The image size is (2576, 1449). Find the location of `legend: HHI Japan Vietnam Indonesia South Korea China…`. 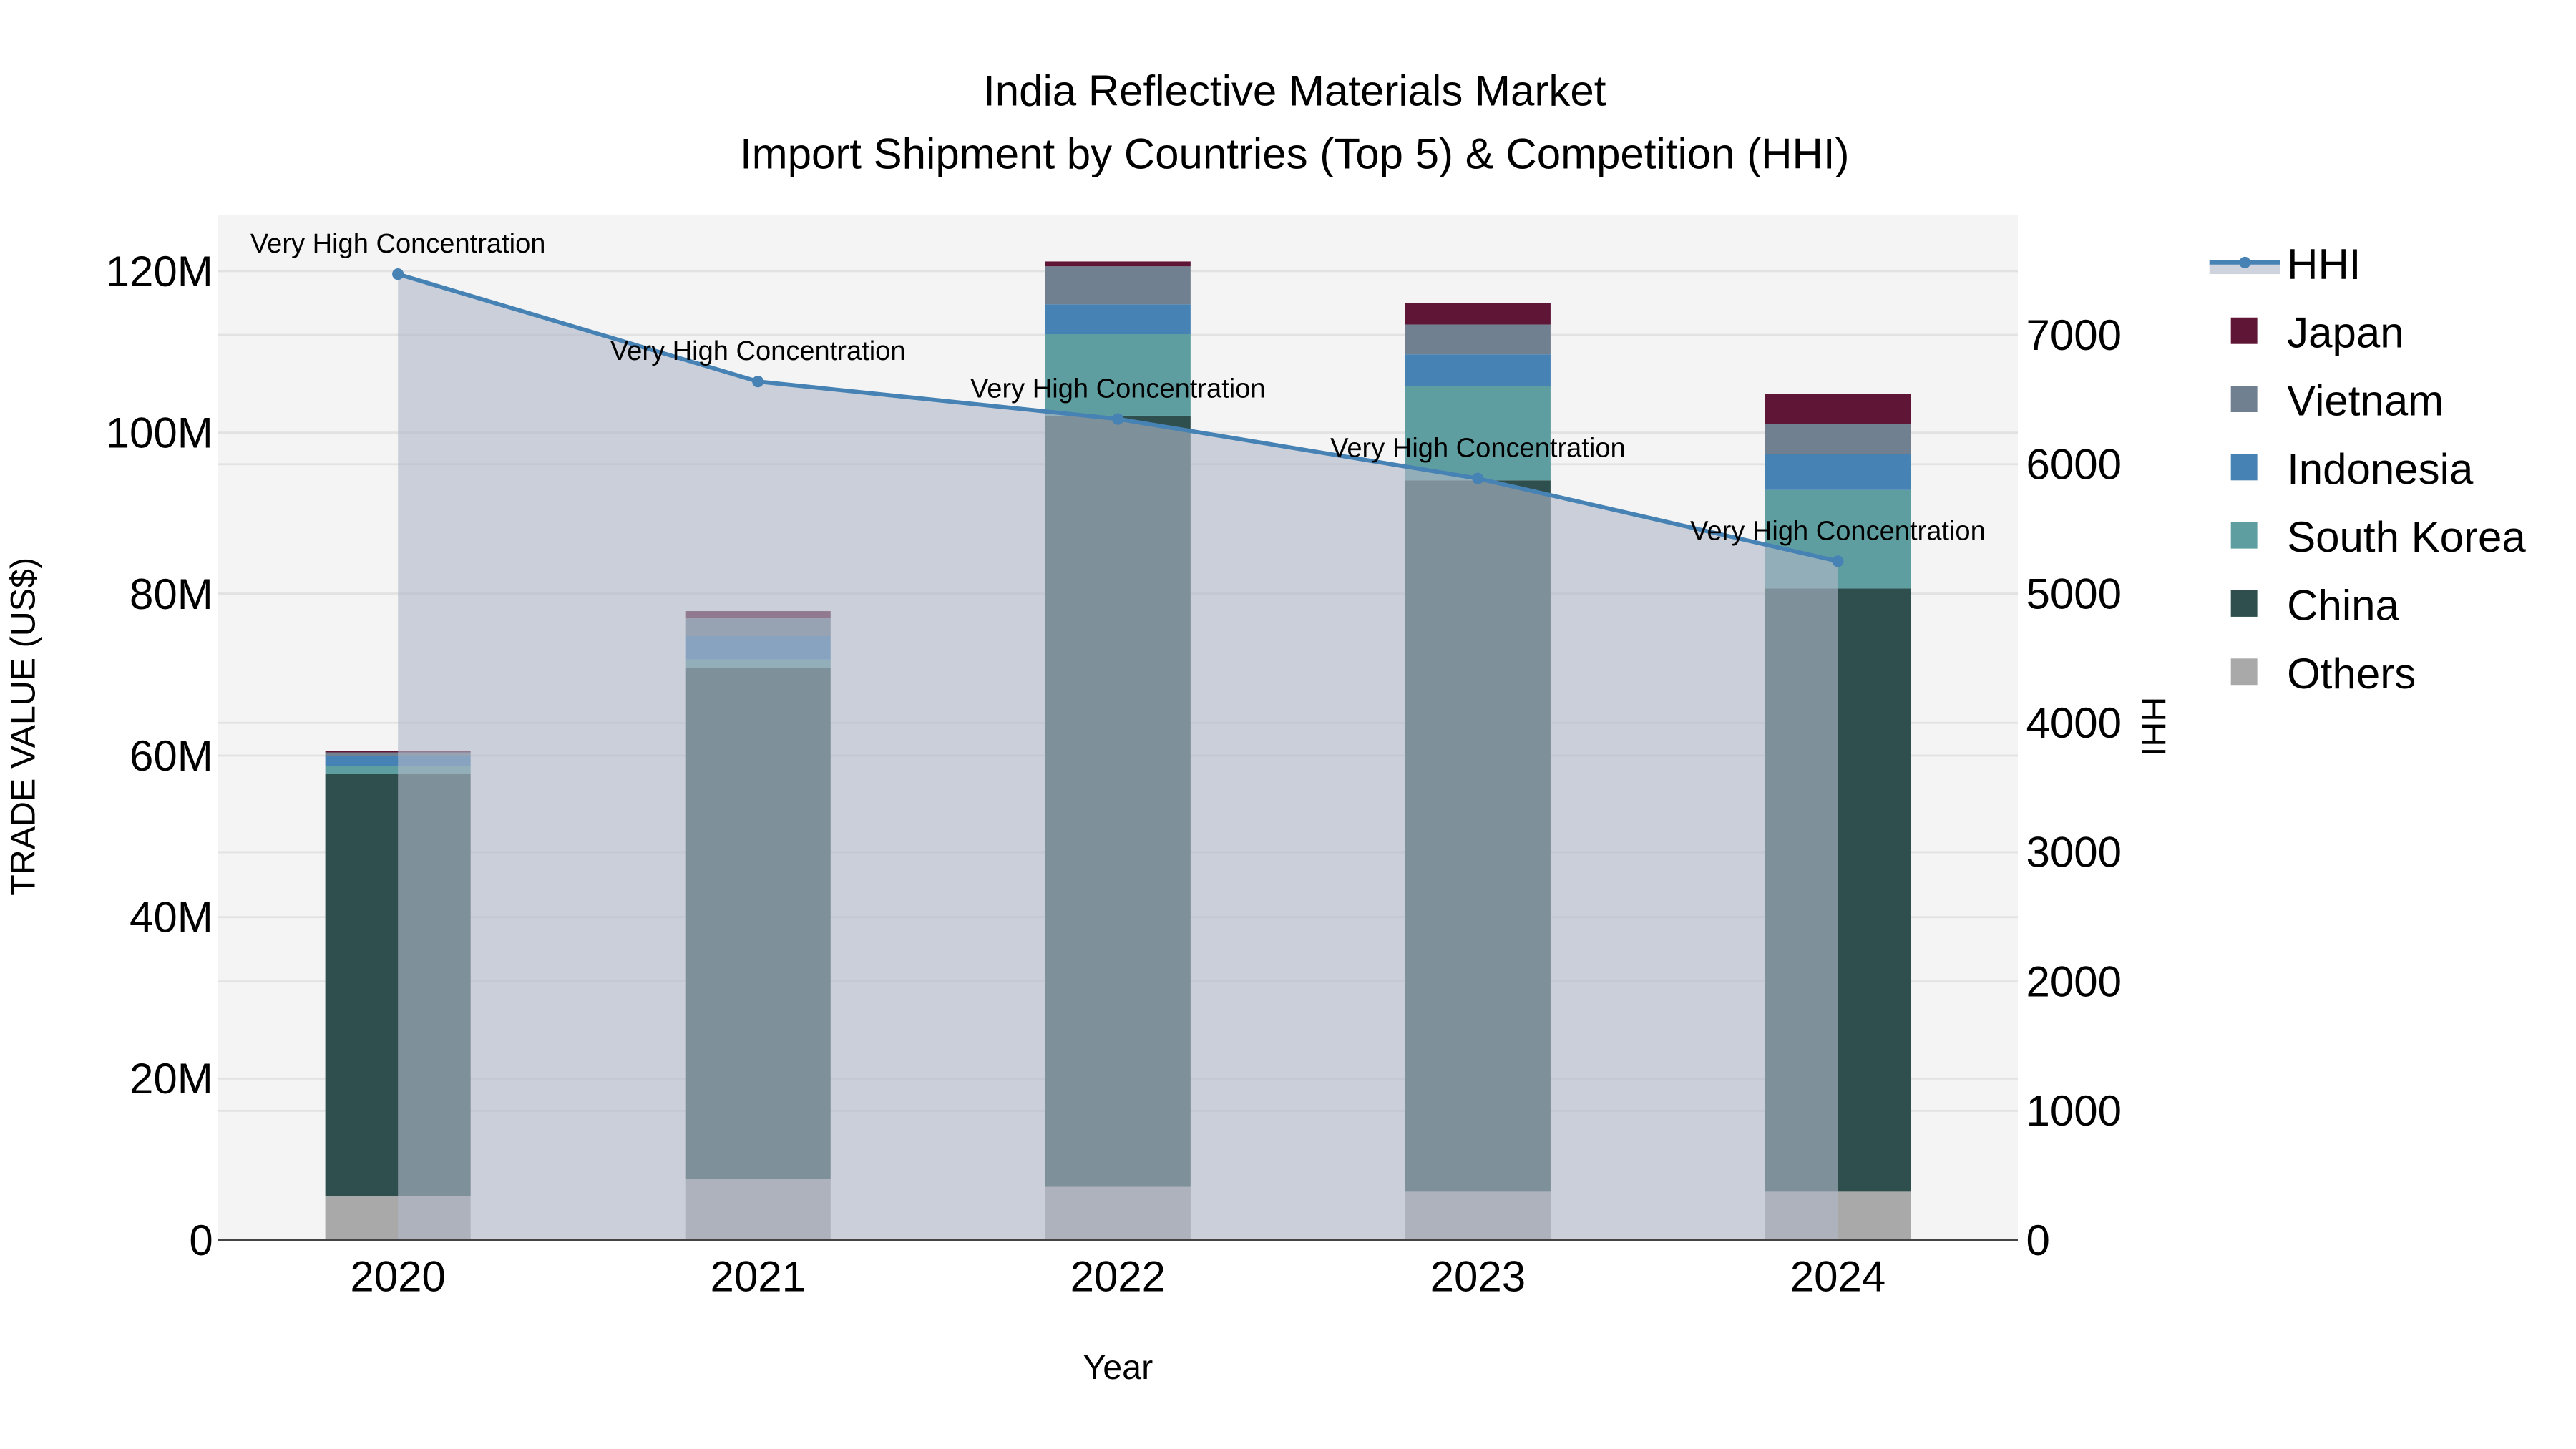

legend: HHI Japan Vietnam Indonesia South Korea China… is located at coordinates (2367, 469).